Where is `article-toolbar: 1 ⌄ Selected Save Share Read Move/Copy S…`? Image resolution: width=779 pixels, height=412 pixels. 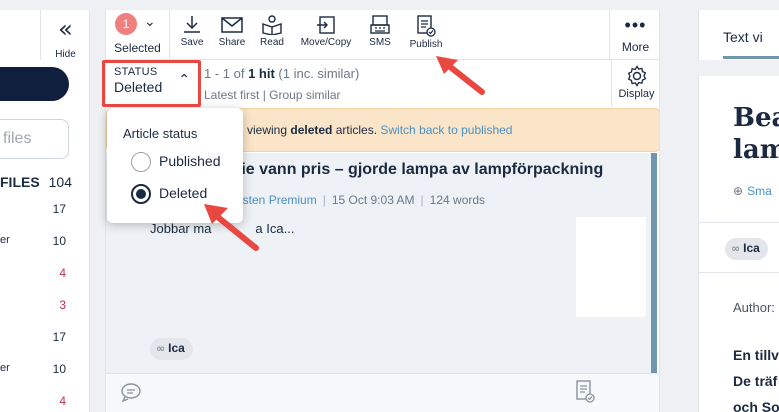
article-toolbar: 1 ⌄ Selected Save Share Read Move/Copy S… is located at coordinates (382, 35).